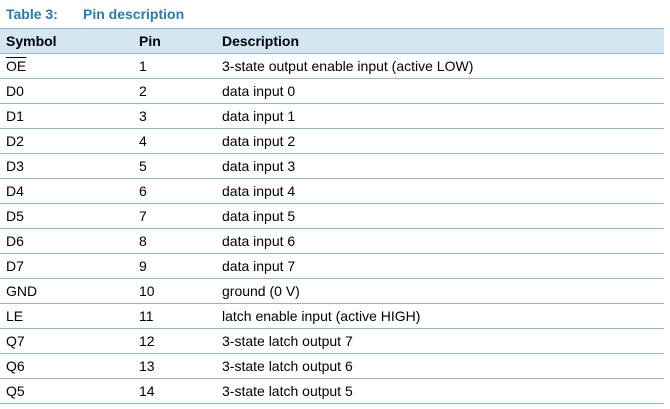 This screenshot has height=409, width=670. What do you see at coordinates (174, 166) in the screenshot?
I see `cell-pin: 5` at bounding box center [174, 166].